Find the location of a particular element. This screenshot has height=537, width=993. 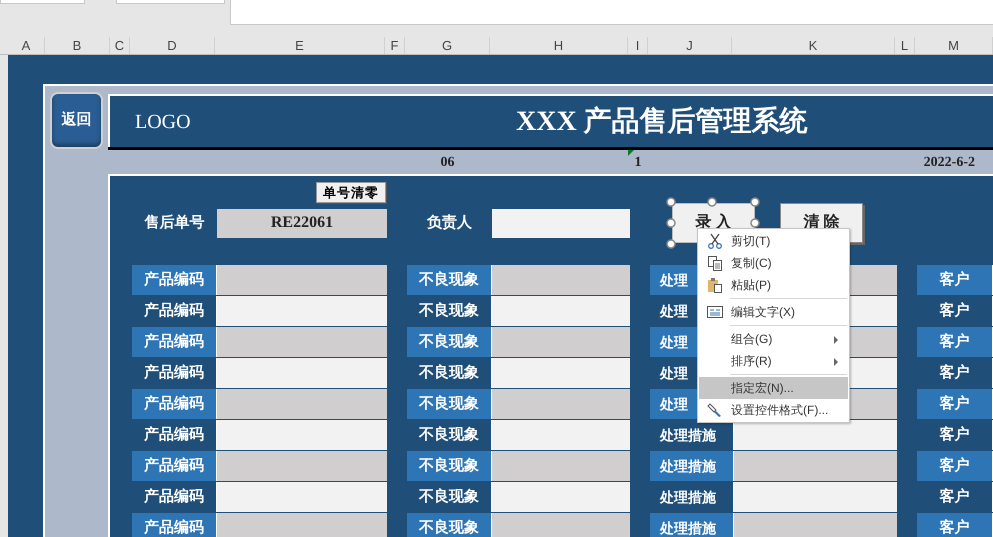

column-header: E is located at coordinates (300, 45).